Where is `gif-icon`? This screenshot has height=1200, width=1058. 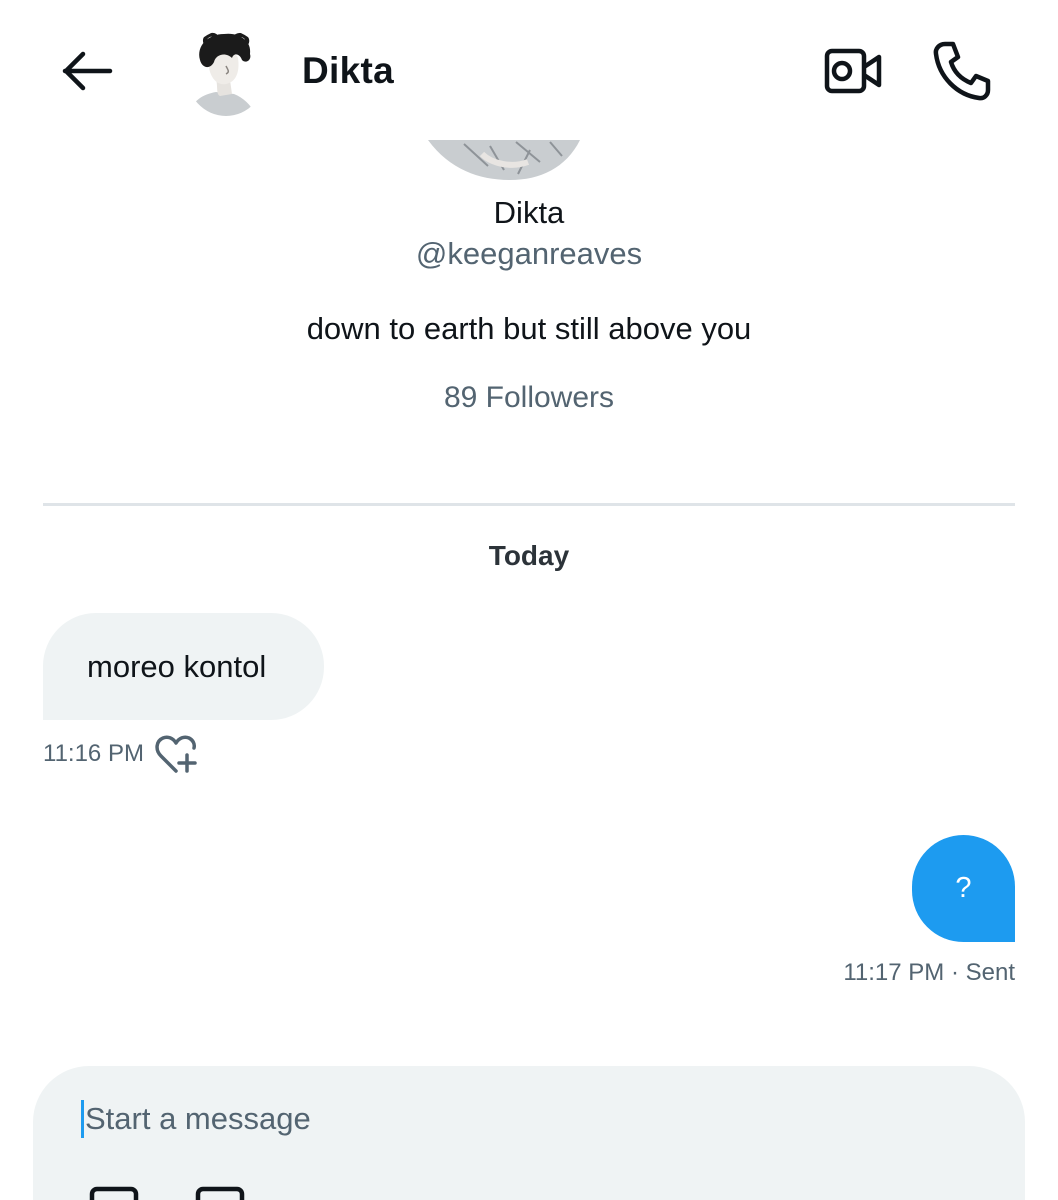
gif-icon is located at coordinates (220, 1193).